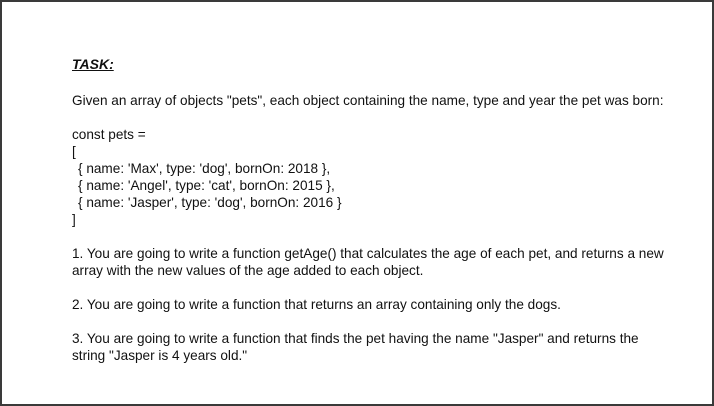 Image resolution: width=714 pixels, height=406 pixels. What do you see at coordinates (74, 219) in the screenshot?
I see `code-close-bracket: ]` at bounding box center [74, 219].